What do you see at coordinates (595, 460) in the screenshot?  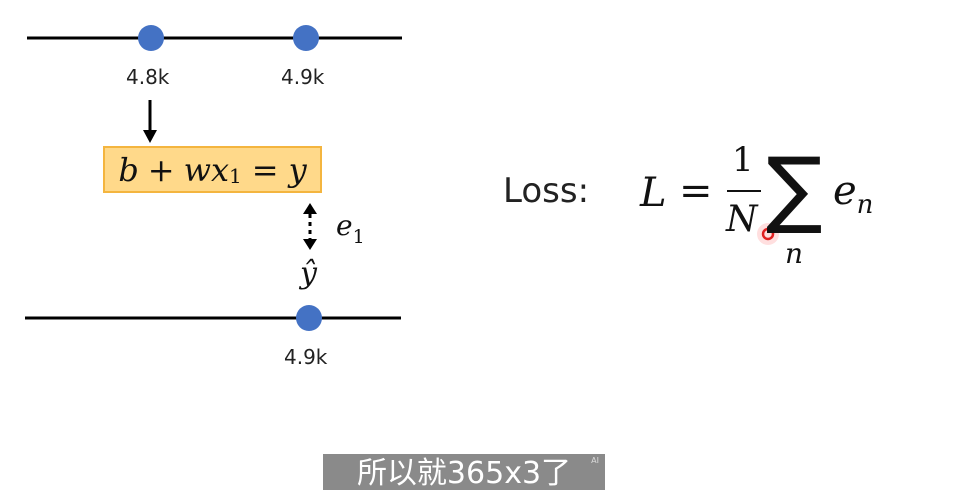 I see `subtitle-ai-badge: AI` at bounding box center [595, 460].